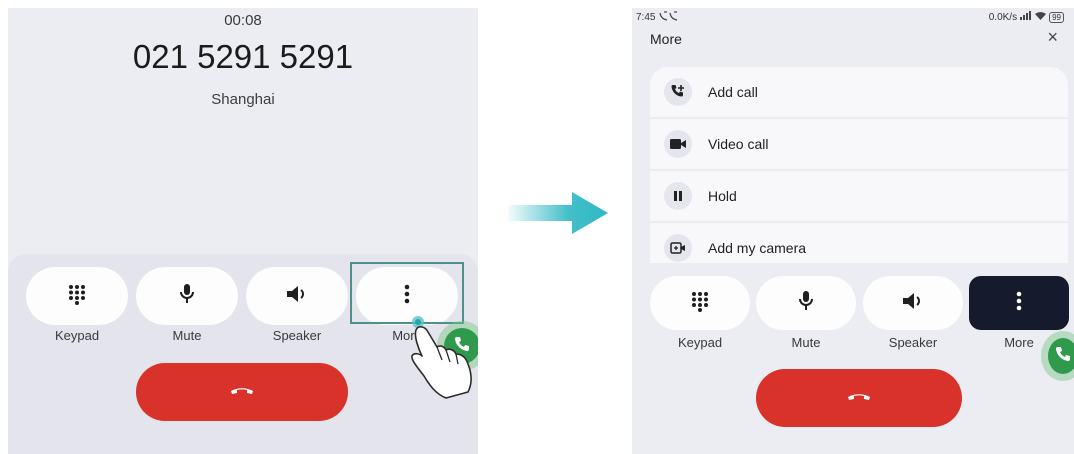  I want to click on add-call-icon, so click(678, 92).